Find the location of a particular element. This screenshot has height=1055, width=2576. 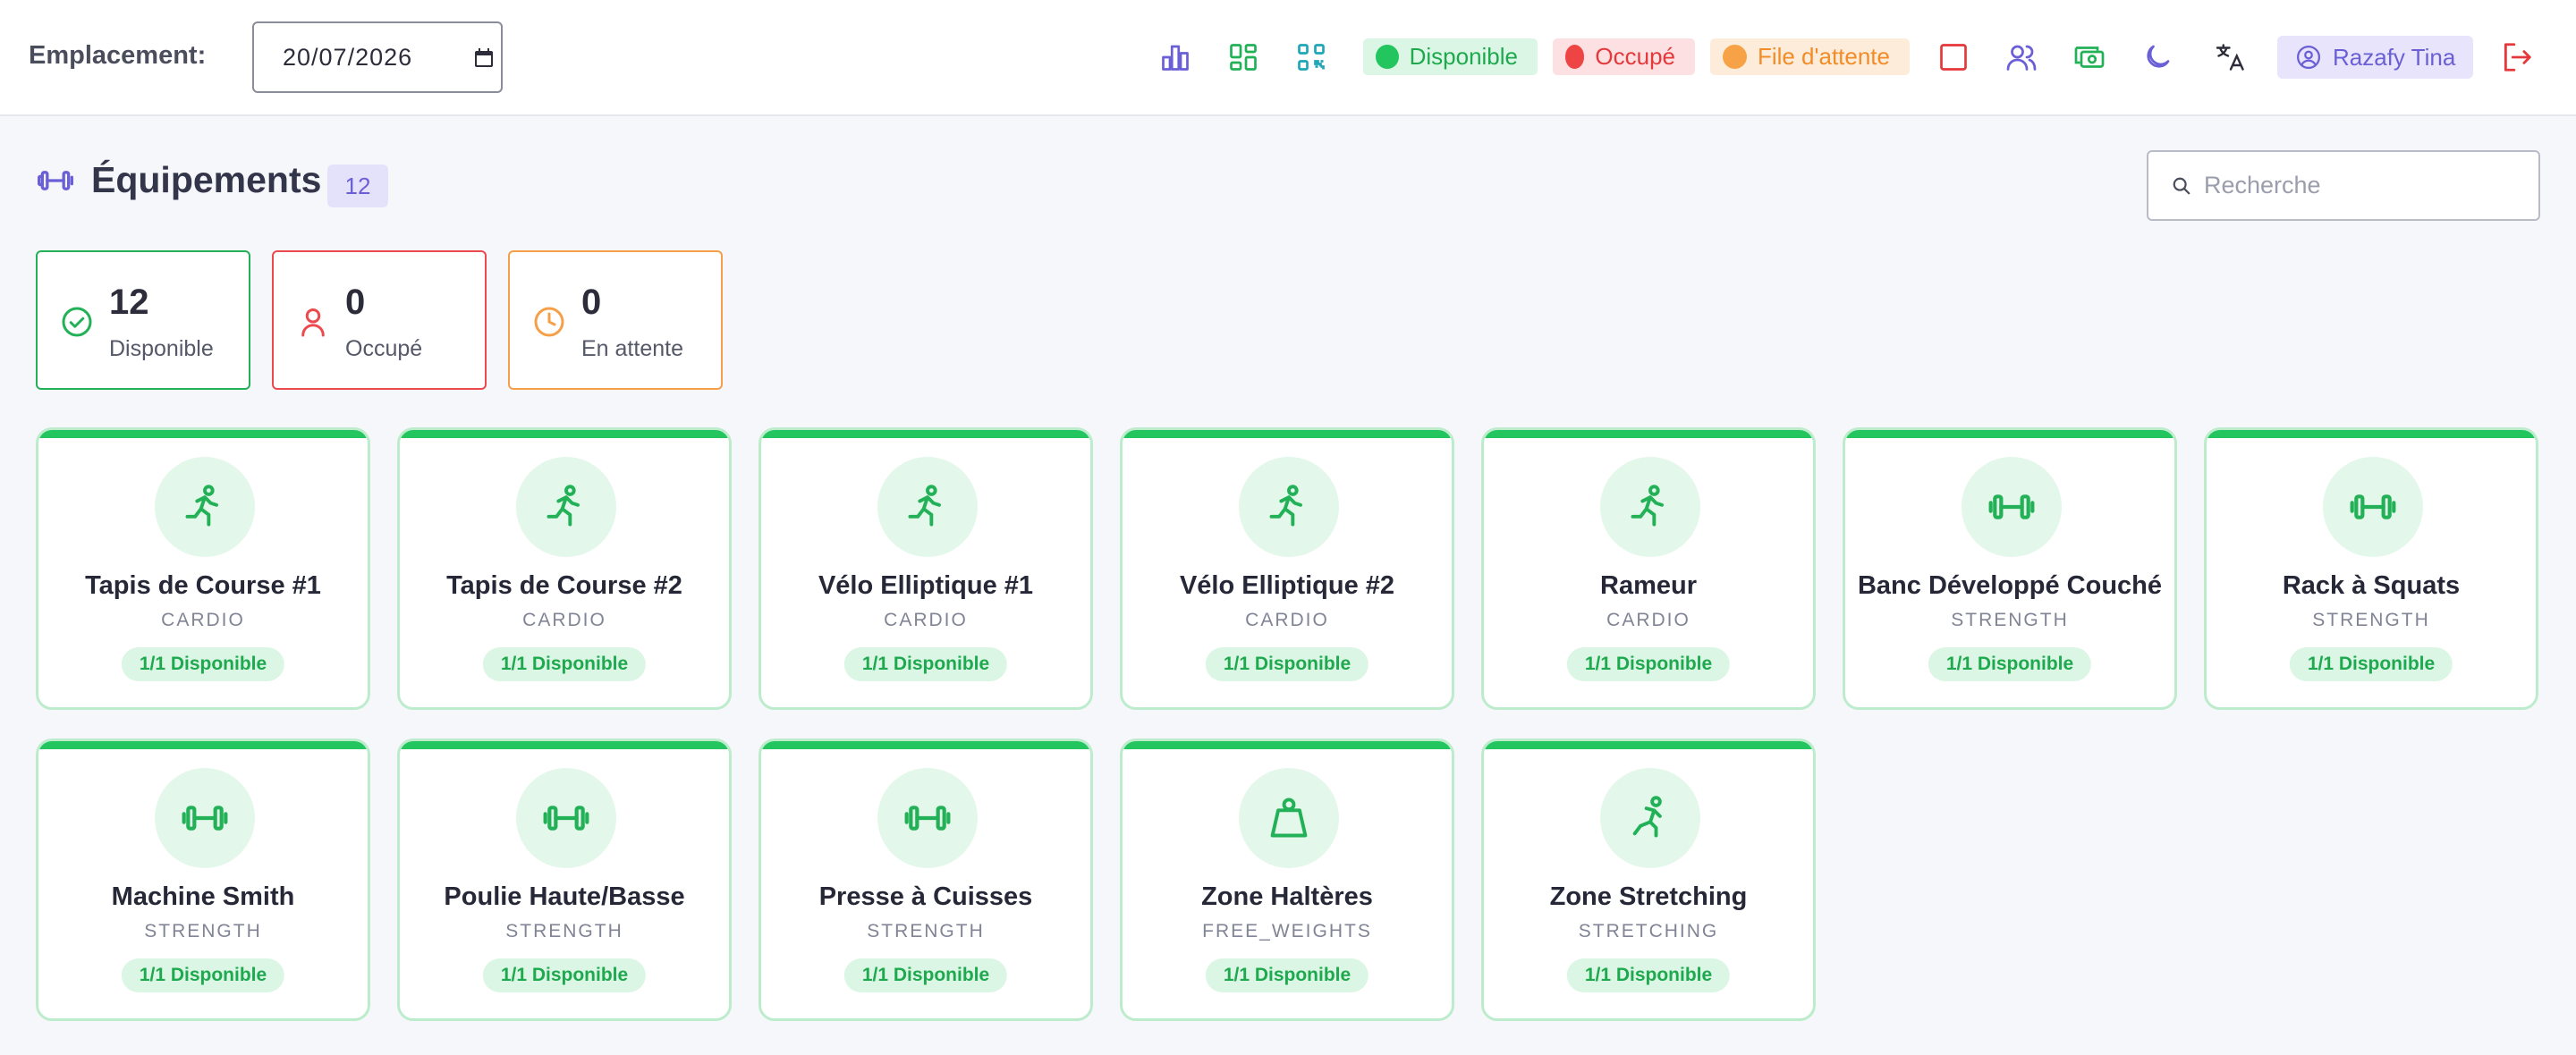

users-icon is located at coordinates (2021, 57).